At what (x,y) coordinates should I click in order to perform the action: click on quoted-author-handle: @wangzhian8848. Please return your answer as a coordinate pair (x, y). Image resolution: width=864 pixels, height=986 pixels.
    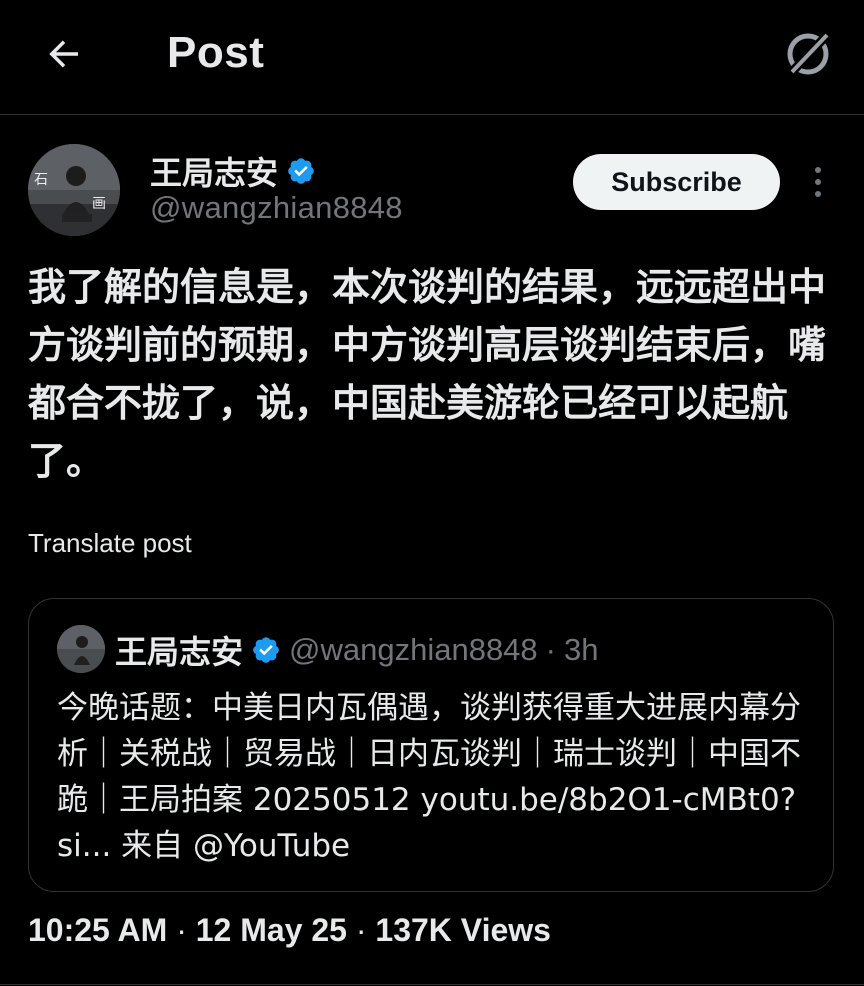
    Looking at the image, I should click on (413, 649).